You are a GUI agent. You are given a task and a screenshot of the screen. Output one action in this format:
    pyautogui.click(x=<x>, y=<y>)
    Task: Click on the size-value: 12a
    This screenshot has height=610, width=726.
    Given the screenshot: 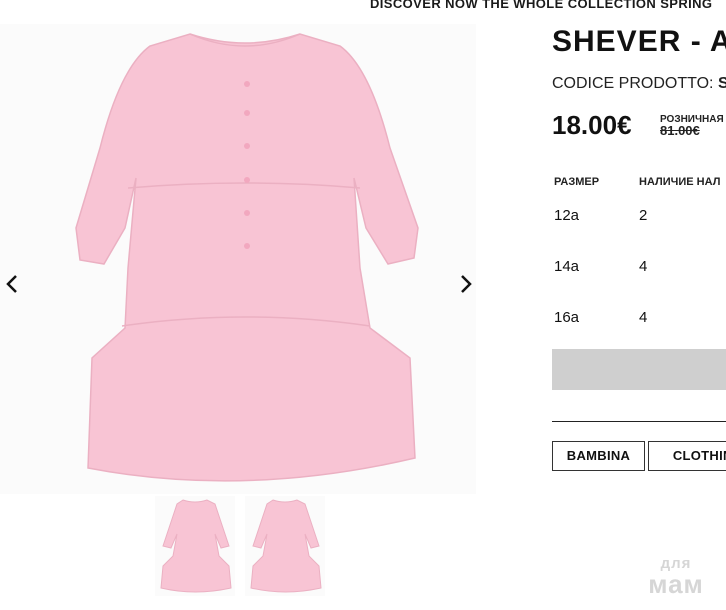 What is the action you would take?
    pyautogui.click(x=567, y=215)
    